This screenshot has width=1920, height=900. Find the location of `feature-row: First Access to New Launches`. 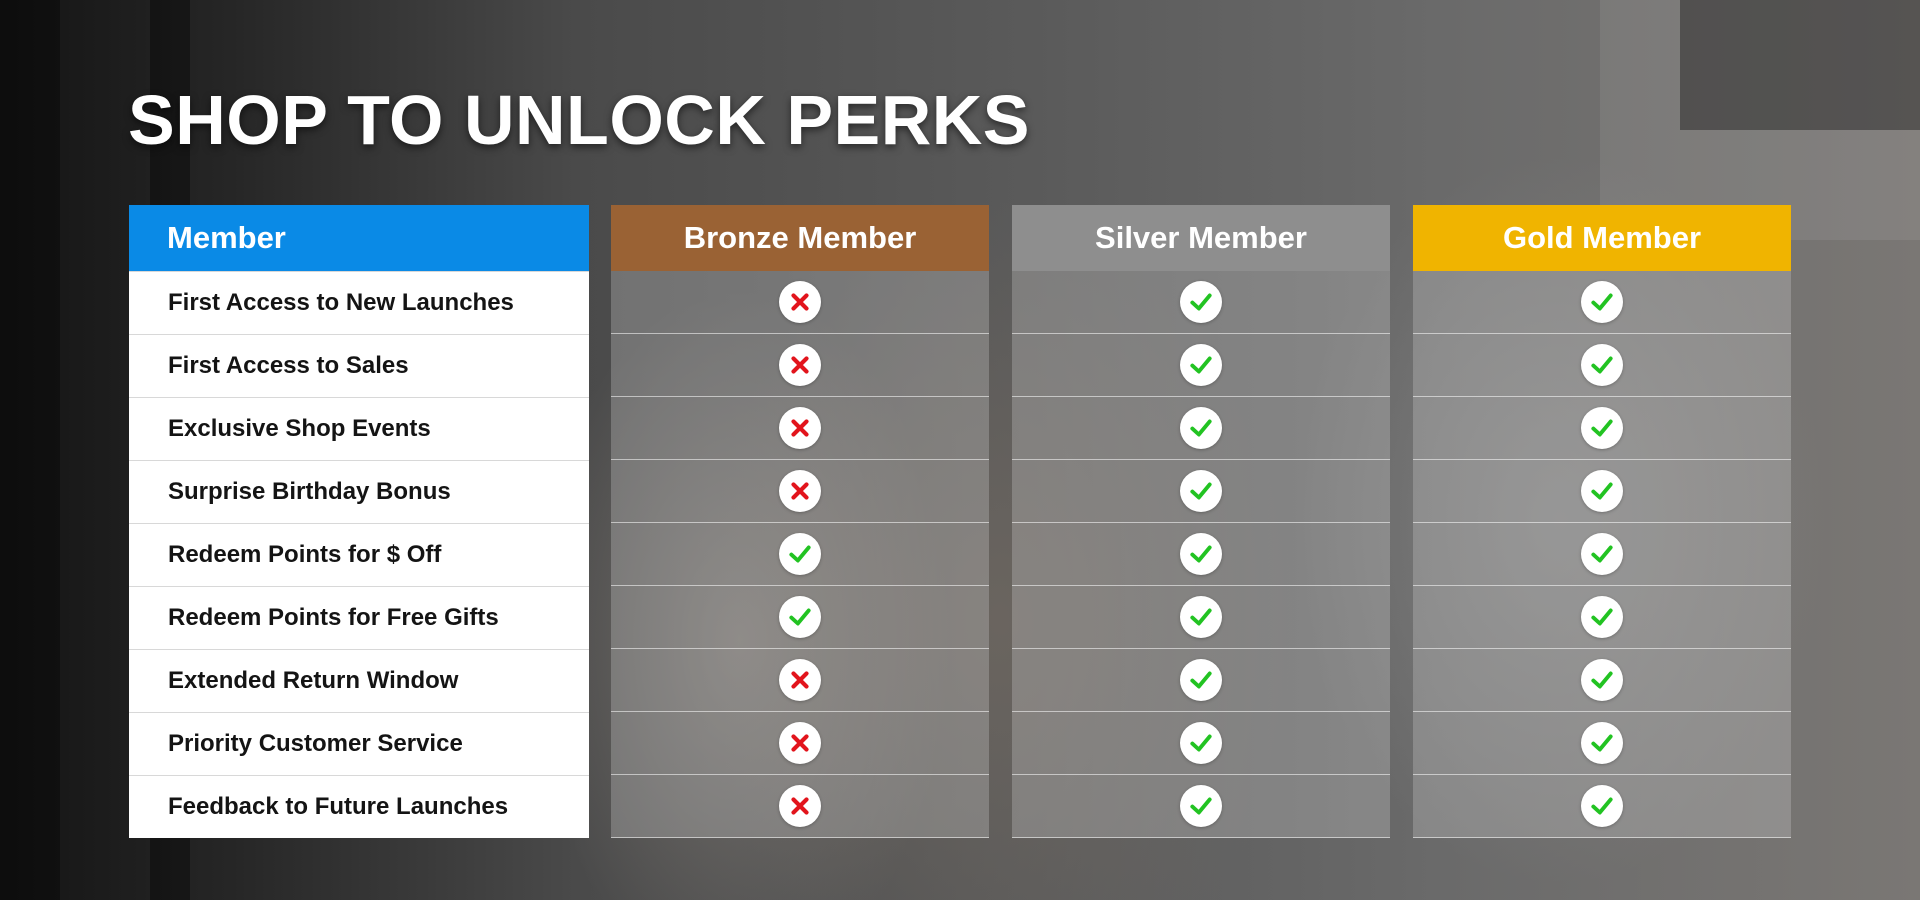

feature-row: First Access to New Launches is located at coordinates (359, 302).